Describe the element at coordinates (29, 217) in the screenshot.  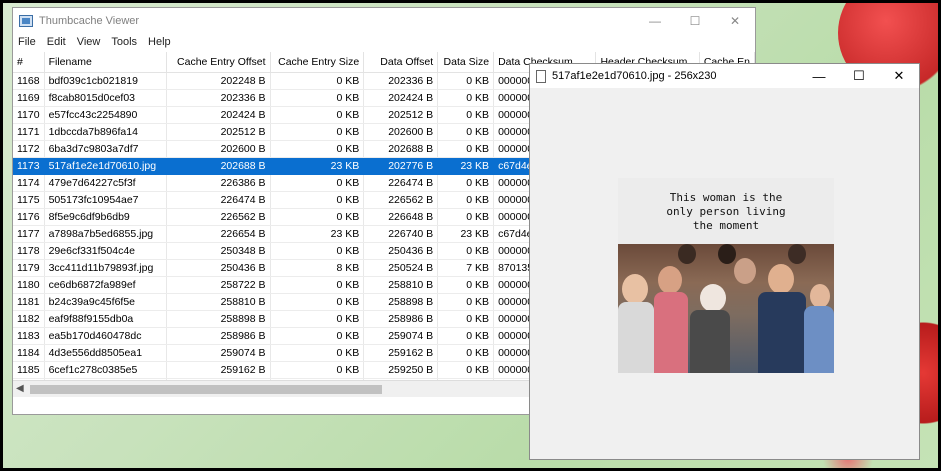
I see `cell-index: 1176` at that location.